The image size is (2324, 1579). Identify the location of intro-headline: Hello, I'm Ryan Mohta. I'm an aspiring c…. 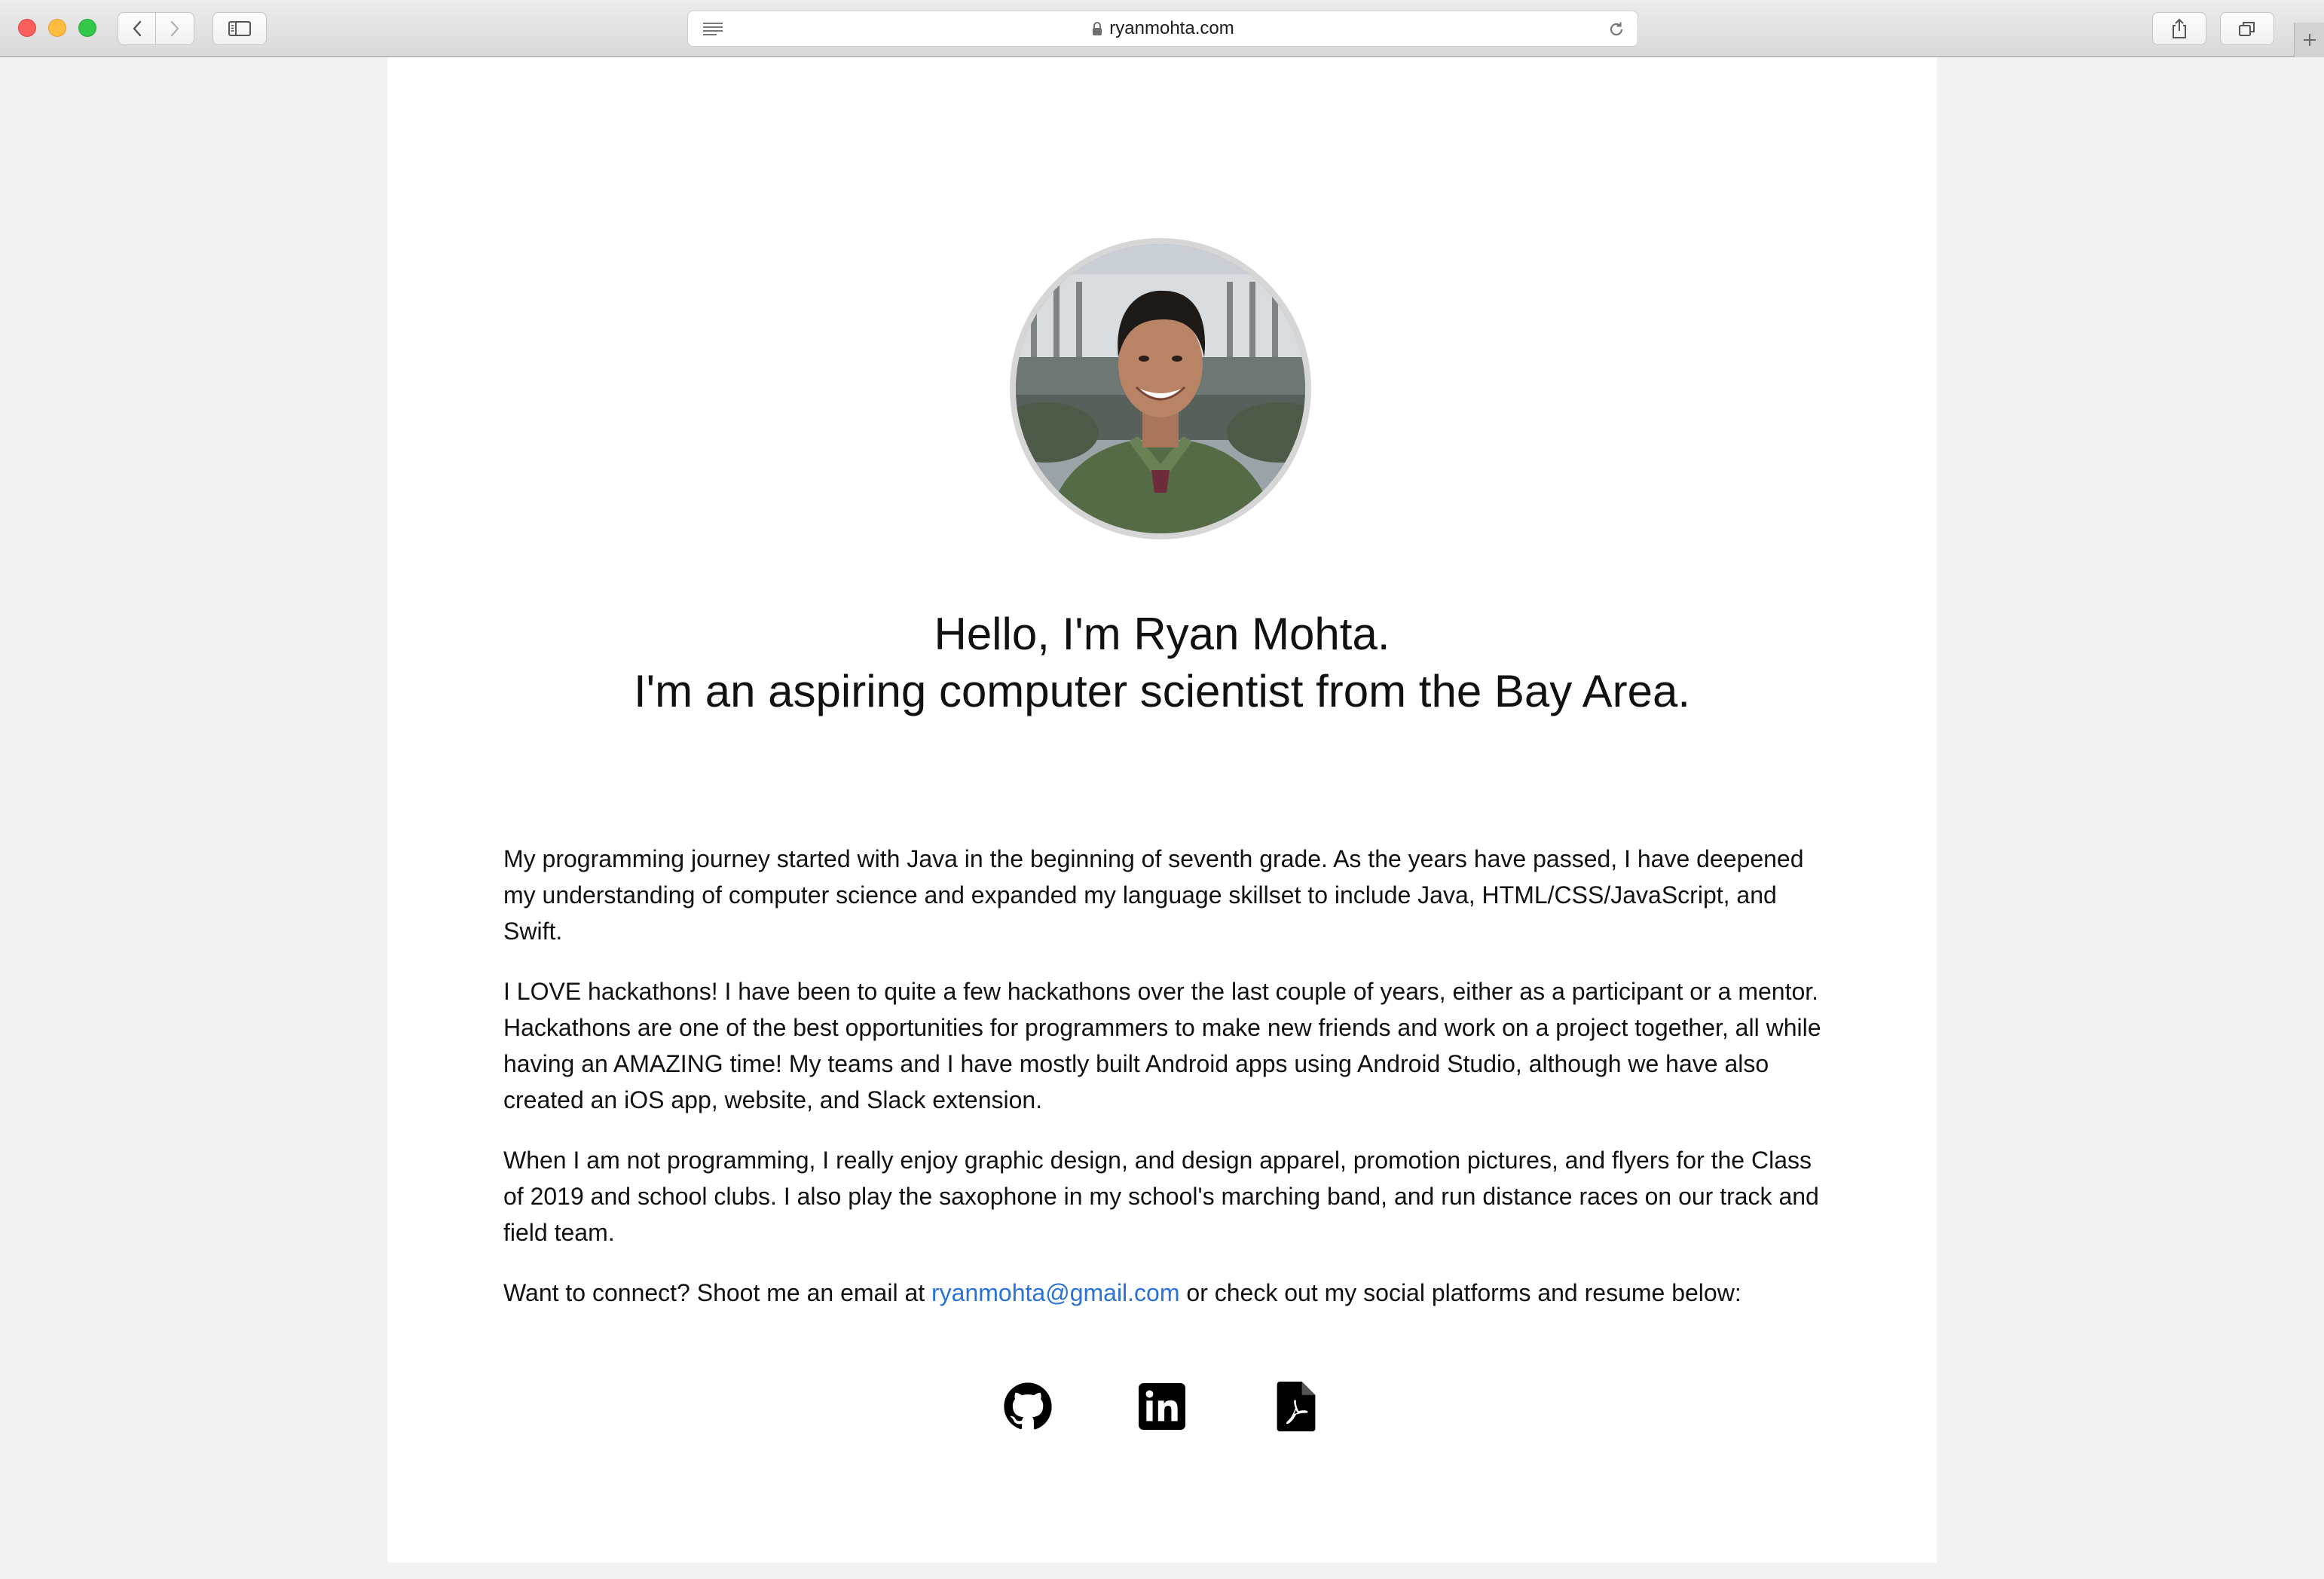
(1162, 663).